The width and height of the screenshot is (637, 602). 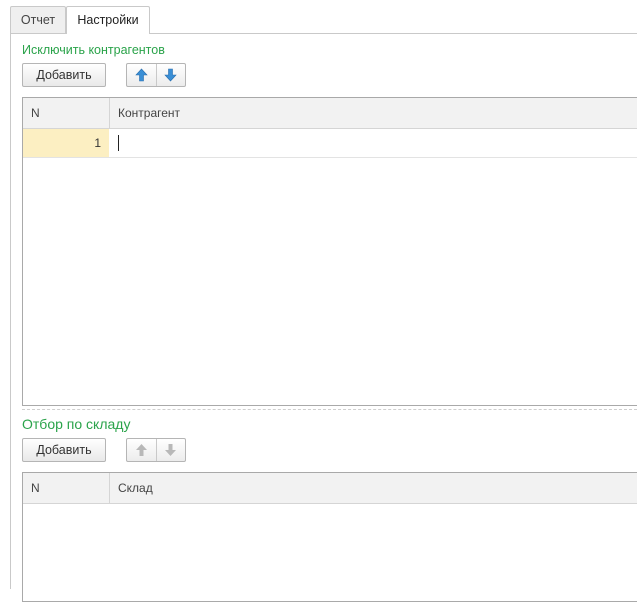 What do you see at coordinates (76, 424) in the screenshot?
I see `warehouse-filter-title: Отбор по складу` at bounding box center [76, 424].